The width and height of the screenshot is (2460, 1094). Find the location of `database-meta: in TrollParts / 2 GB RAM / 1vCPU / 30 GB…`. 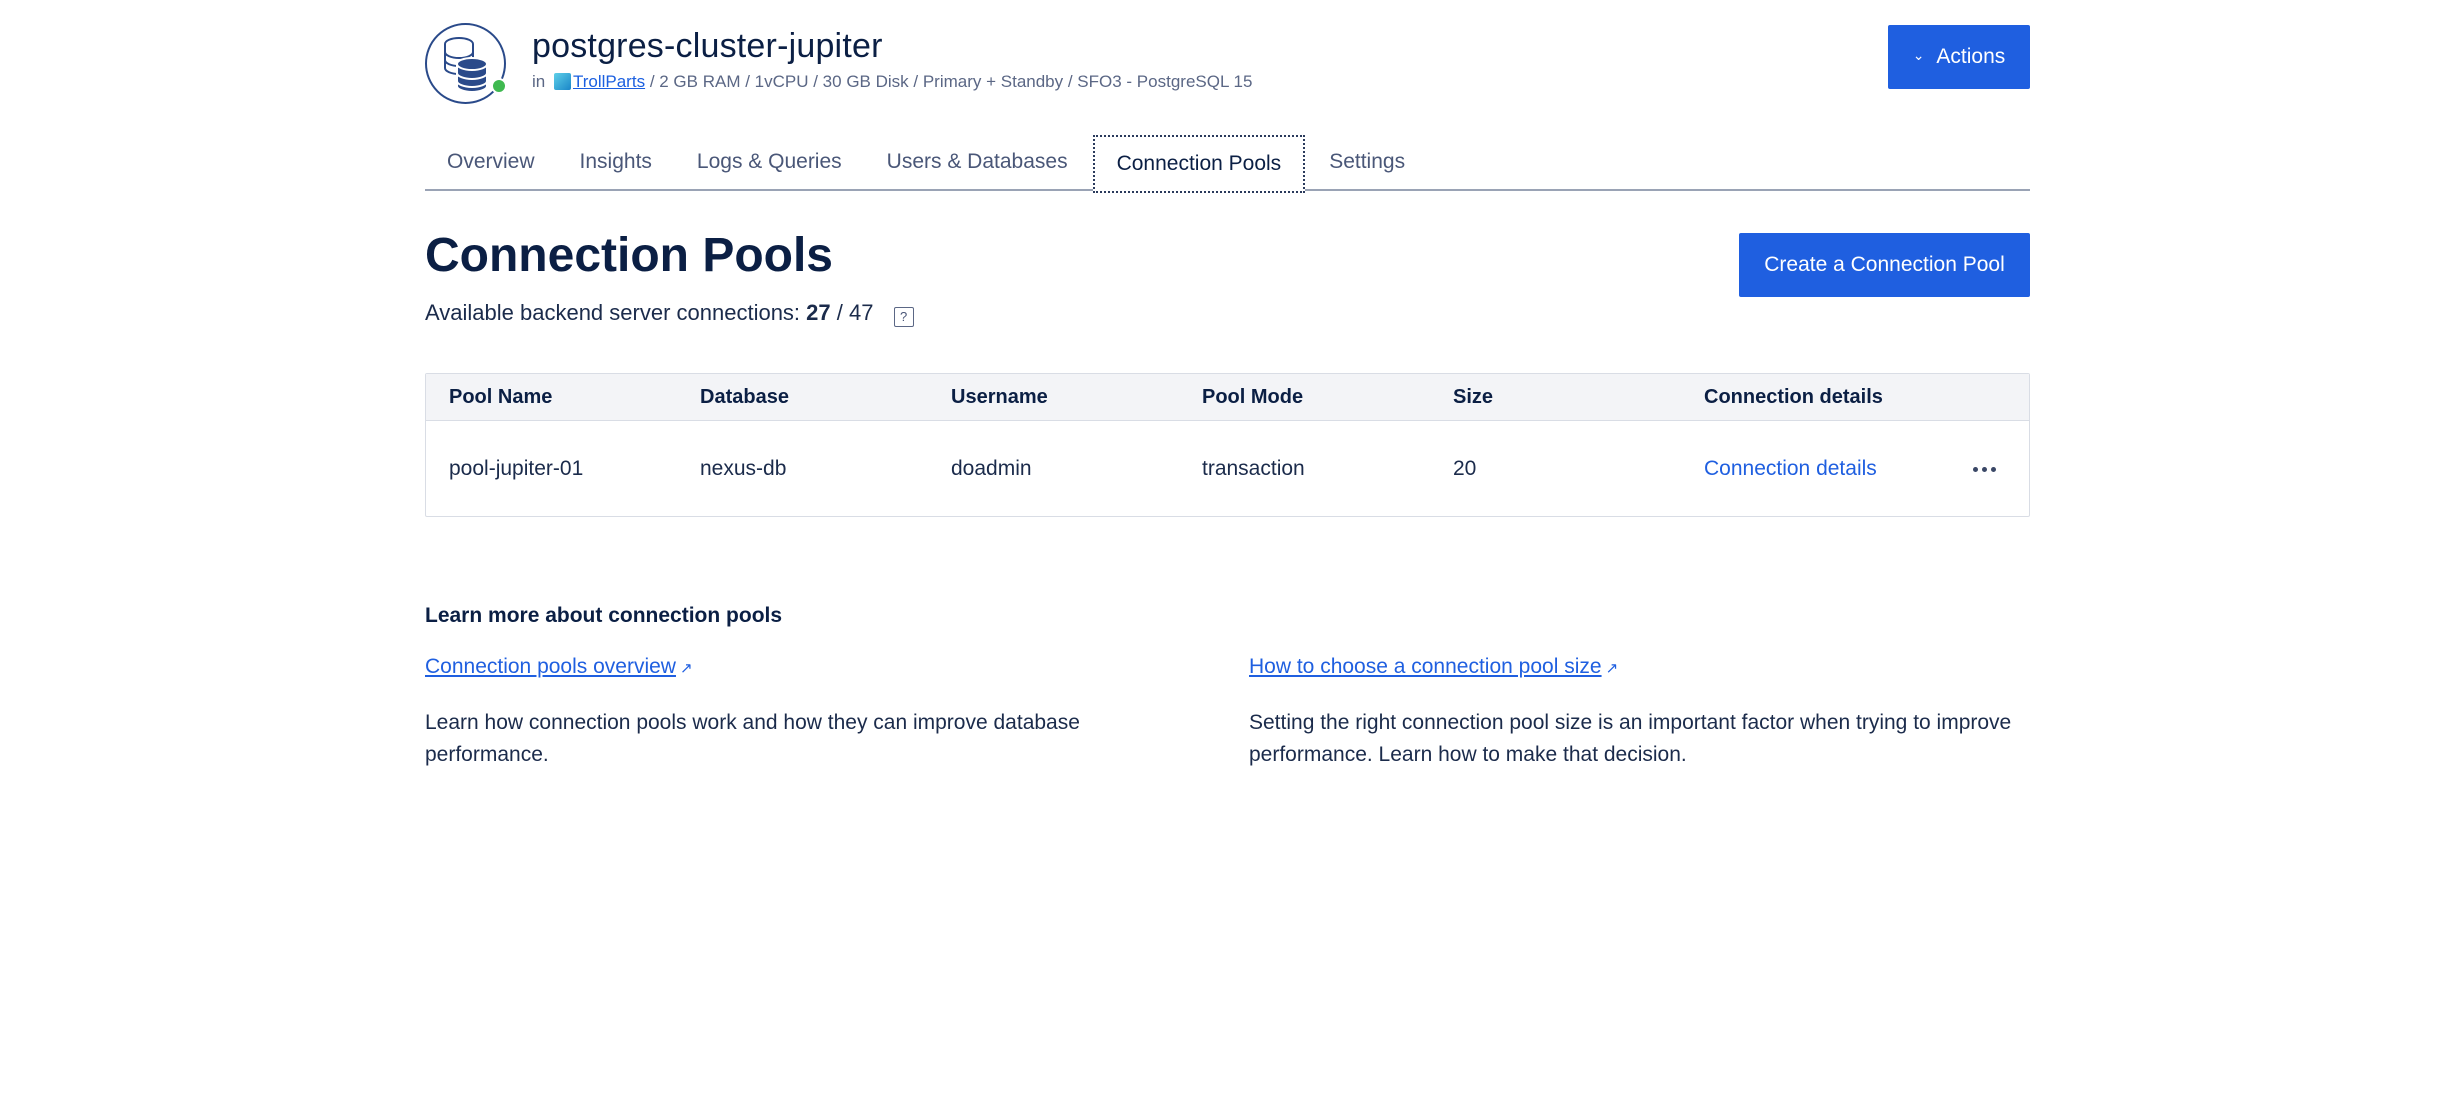

database-meta: in TrollParts / 2 GB RAM / 1vCPU / 30 GB… is located at coordinates (892, 82).